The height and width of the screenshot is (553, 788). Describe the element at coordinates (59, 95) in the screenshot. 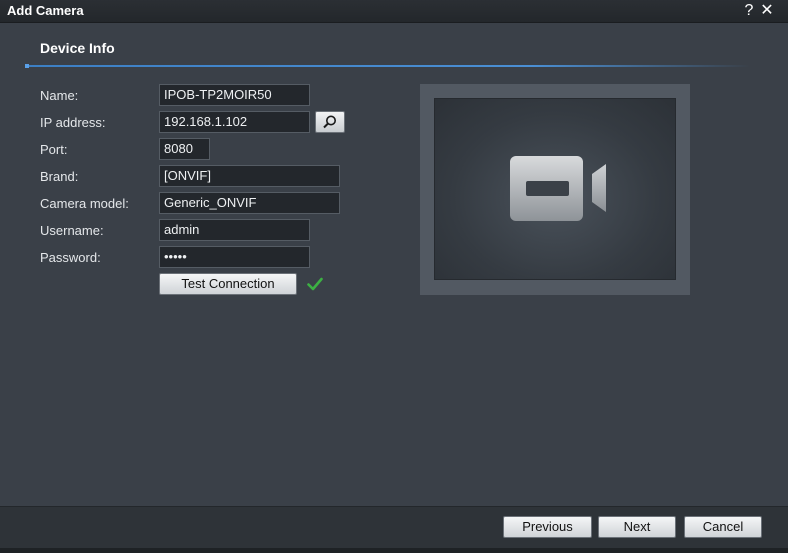

I see `name-label: Name:` at that location.